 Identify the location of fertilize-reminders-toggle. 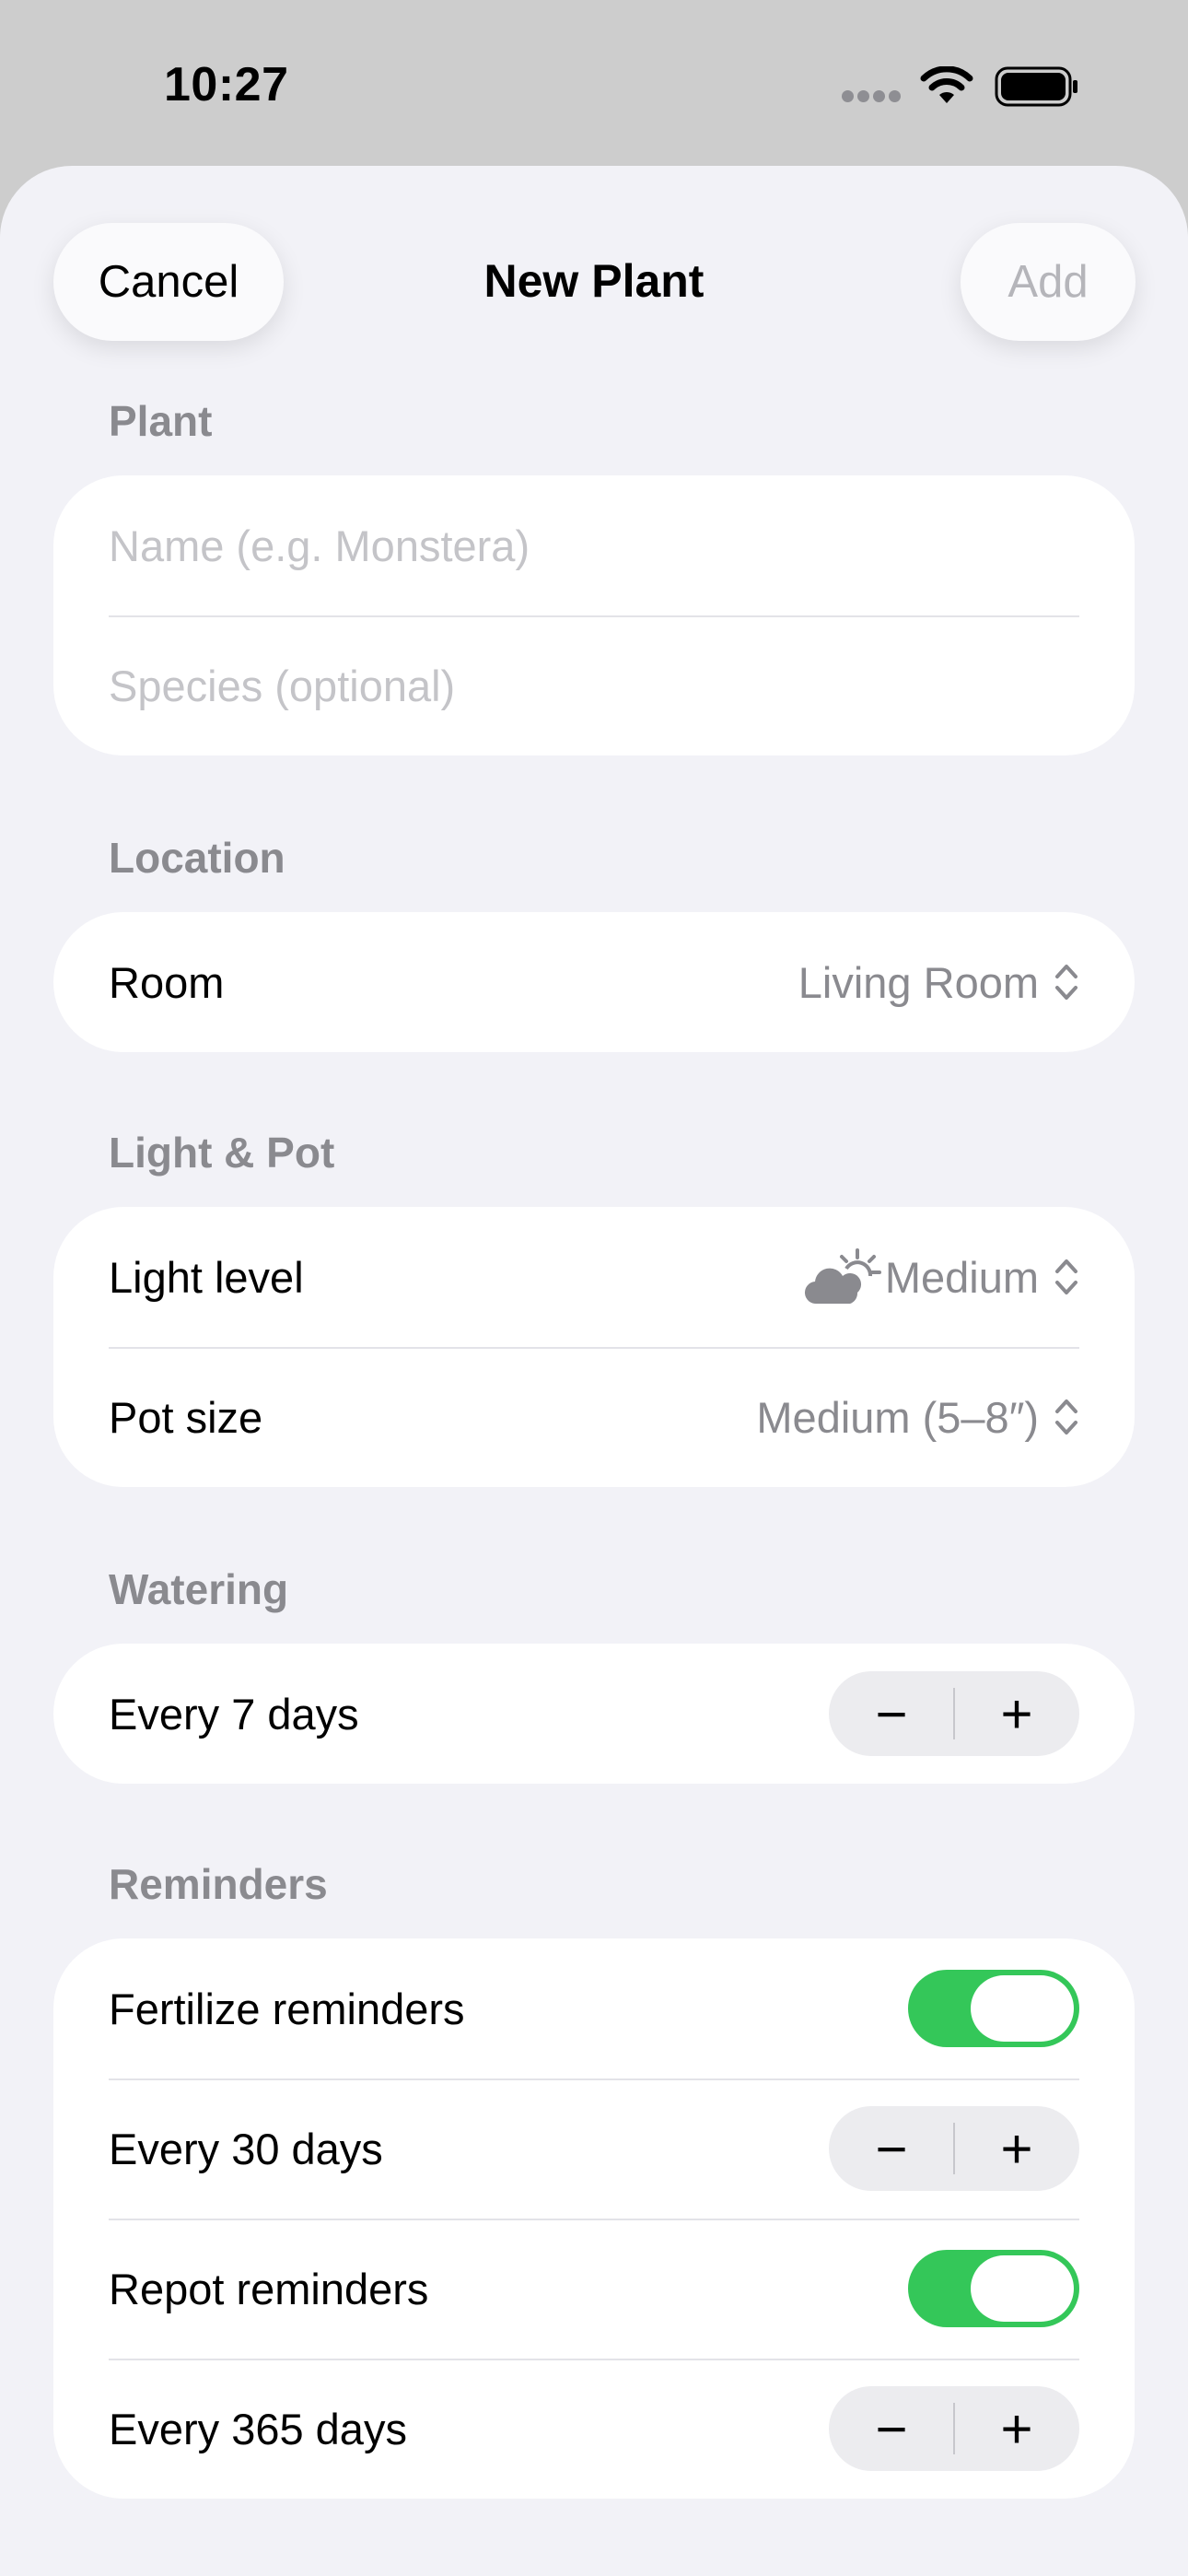
(993, 2008).